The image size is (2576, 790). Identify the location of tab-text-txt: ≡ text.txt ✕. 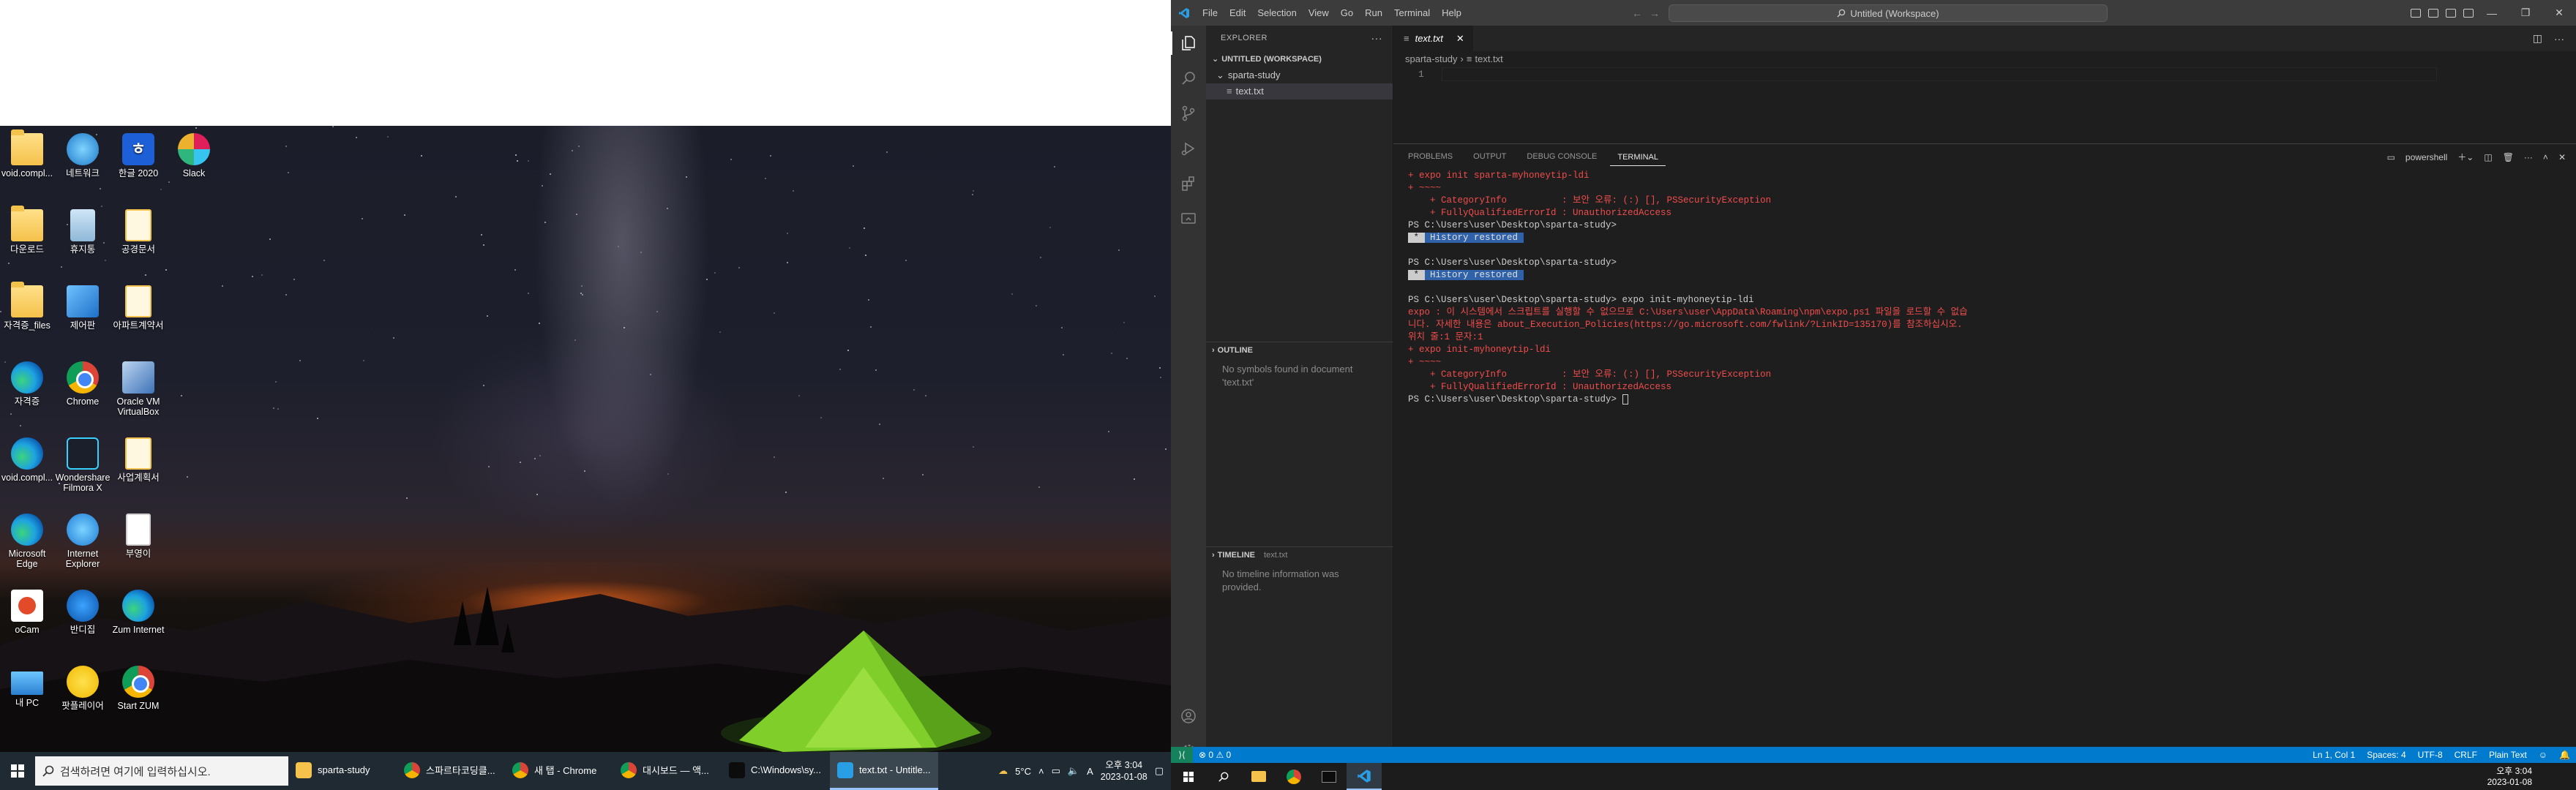
(1433, 38).